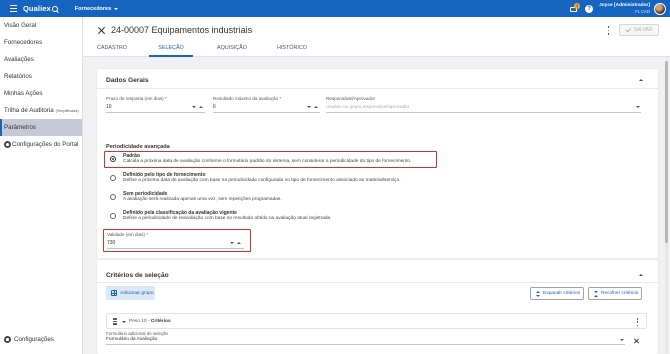 This screenshot has height=354, width=670. What do you see at coordinates (628, 29) in the screenshot?
I see `check-icon` at bounding box center [628, 29].